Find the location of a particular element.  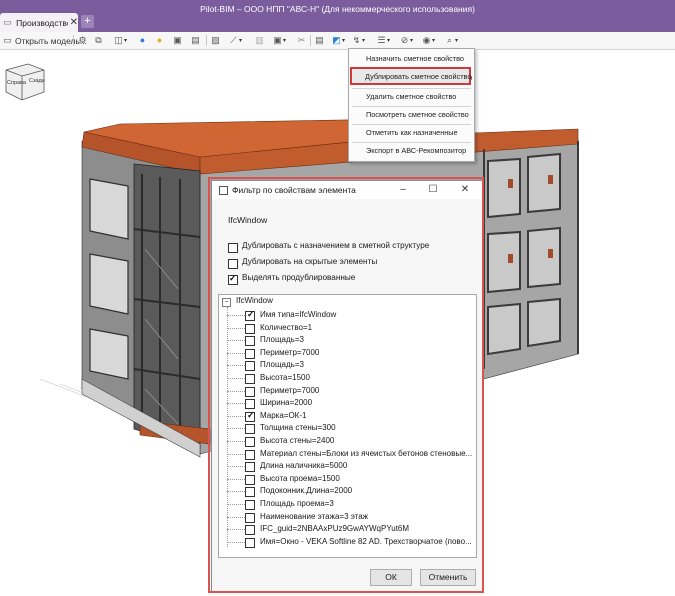

search-button: ⌕ ▾ is located at coordinates (451, 40).